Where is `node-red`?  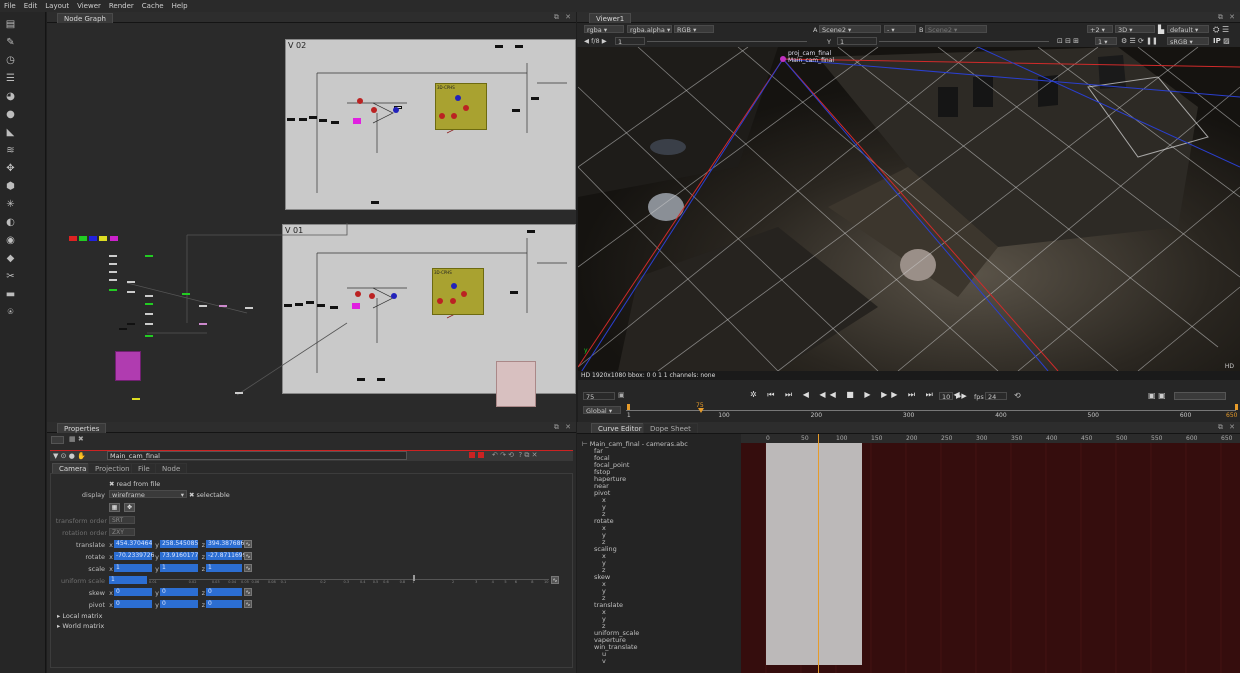 node-red is located at coordinates (73, 238).